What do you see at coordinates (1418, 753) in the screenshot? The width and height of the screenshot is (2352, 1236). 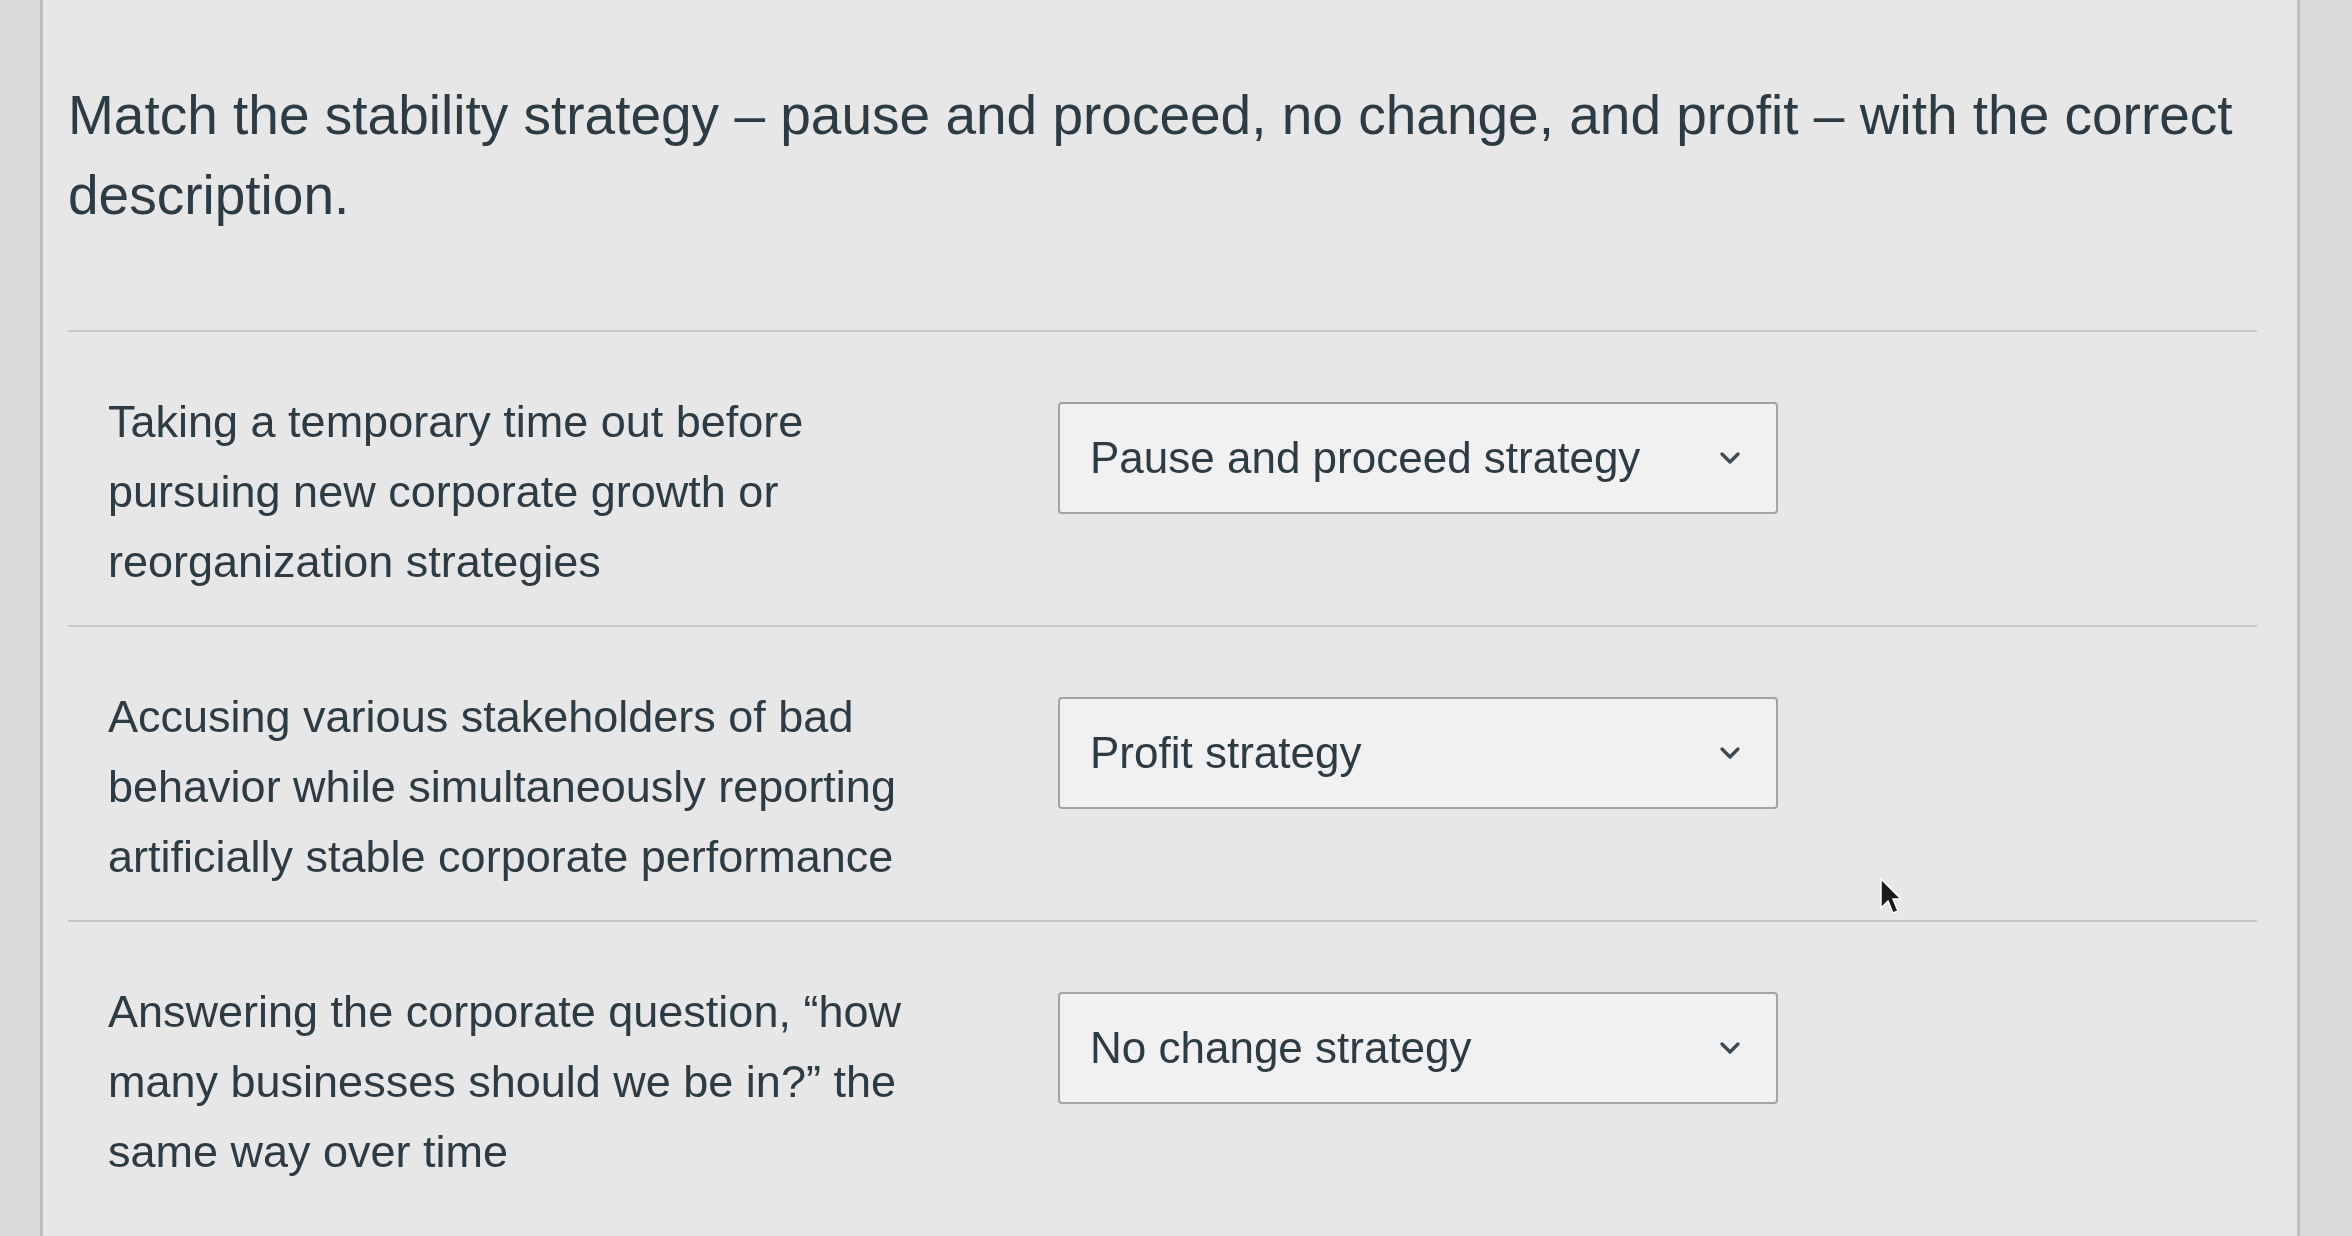 I see `answer-dropdown: Profit strategy` at bounding box center [1418, 753].